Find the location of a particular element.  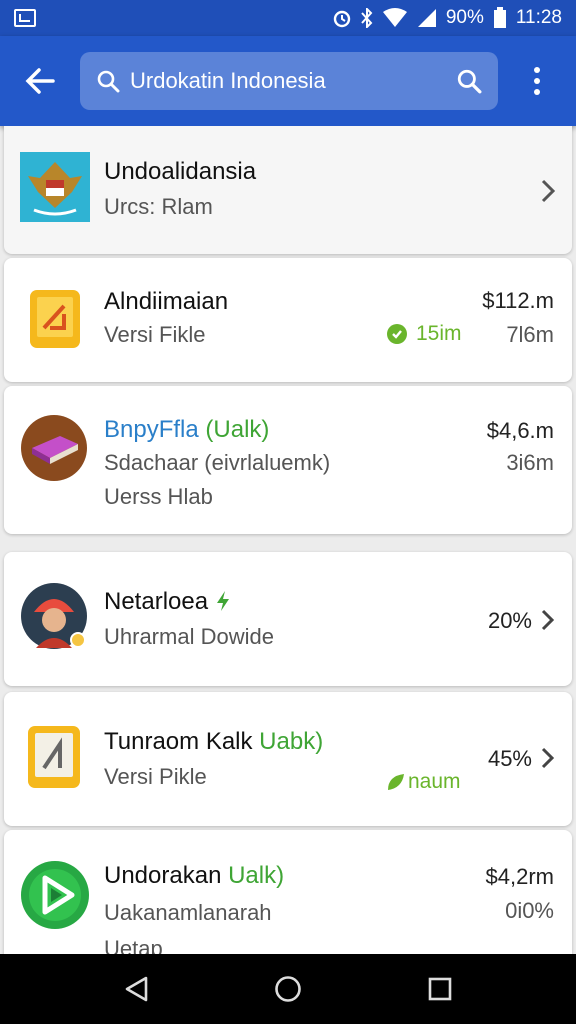

play-store-icon is located at coordinates (55, 895).